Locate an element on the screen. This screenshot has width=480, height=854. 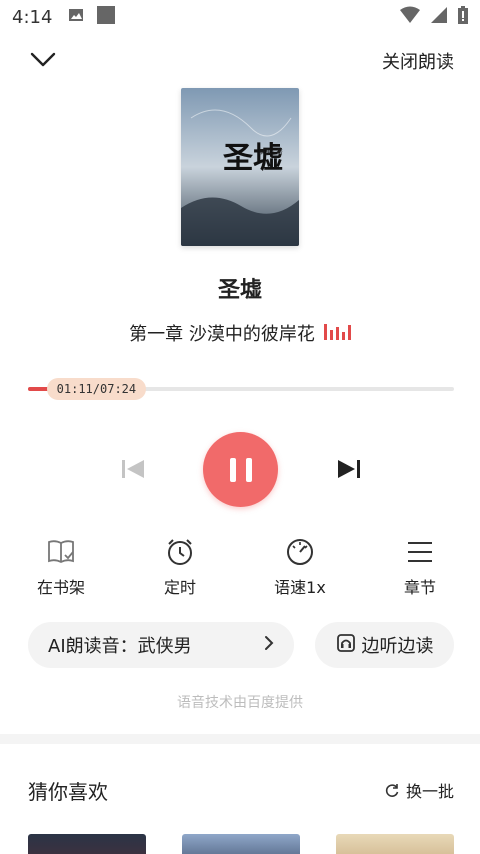
chapters-button: 章节 is located at coordinates (420, 567).